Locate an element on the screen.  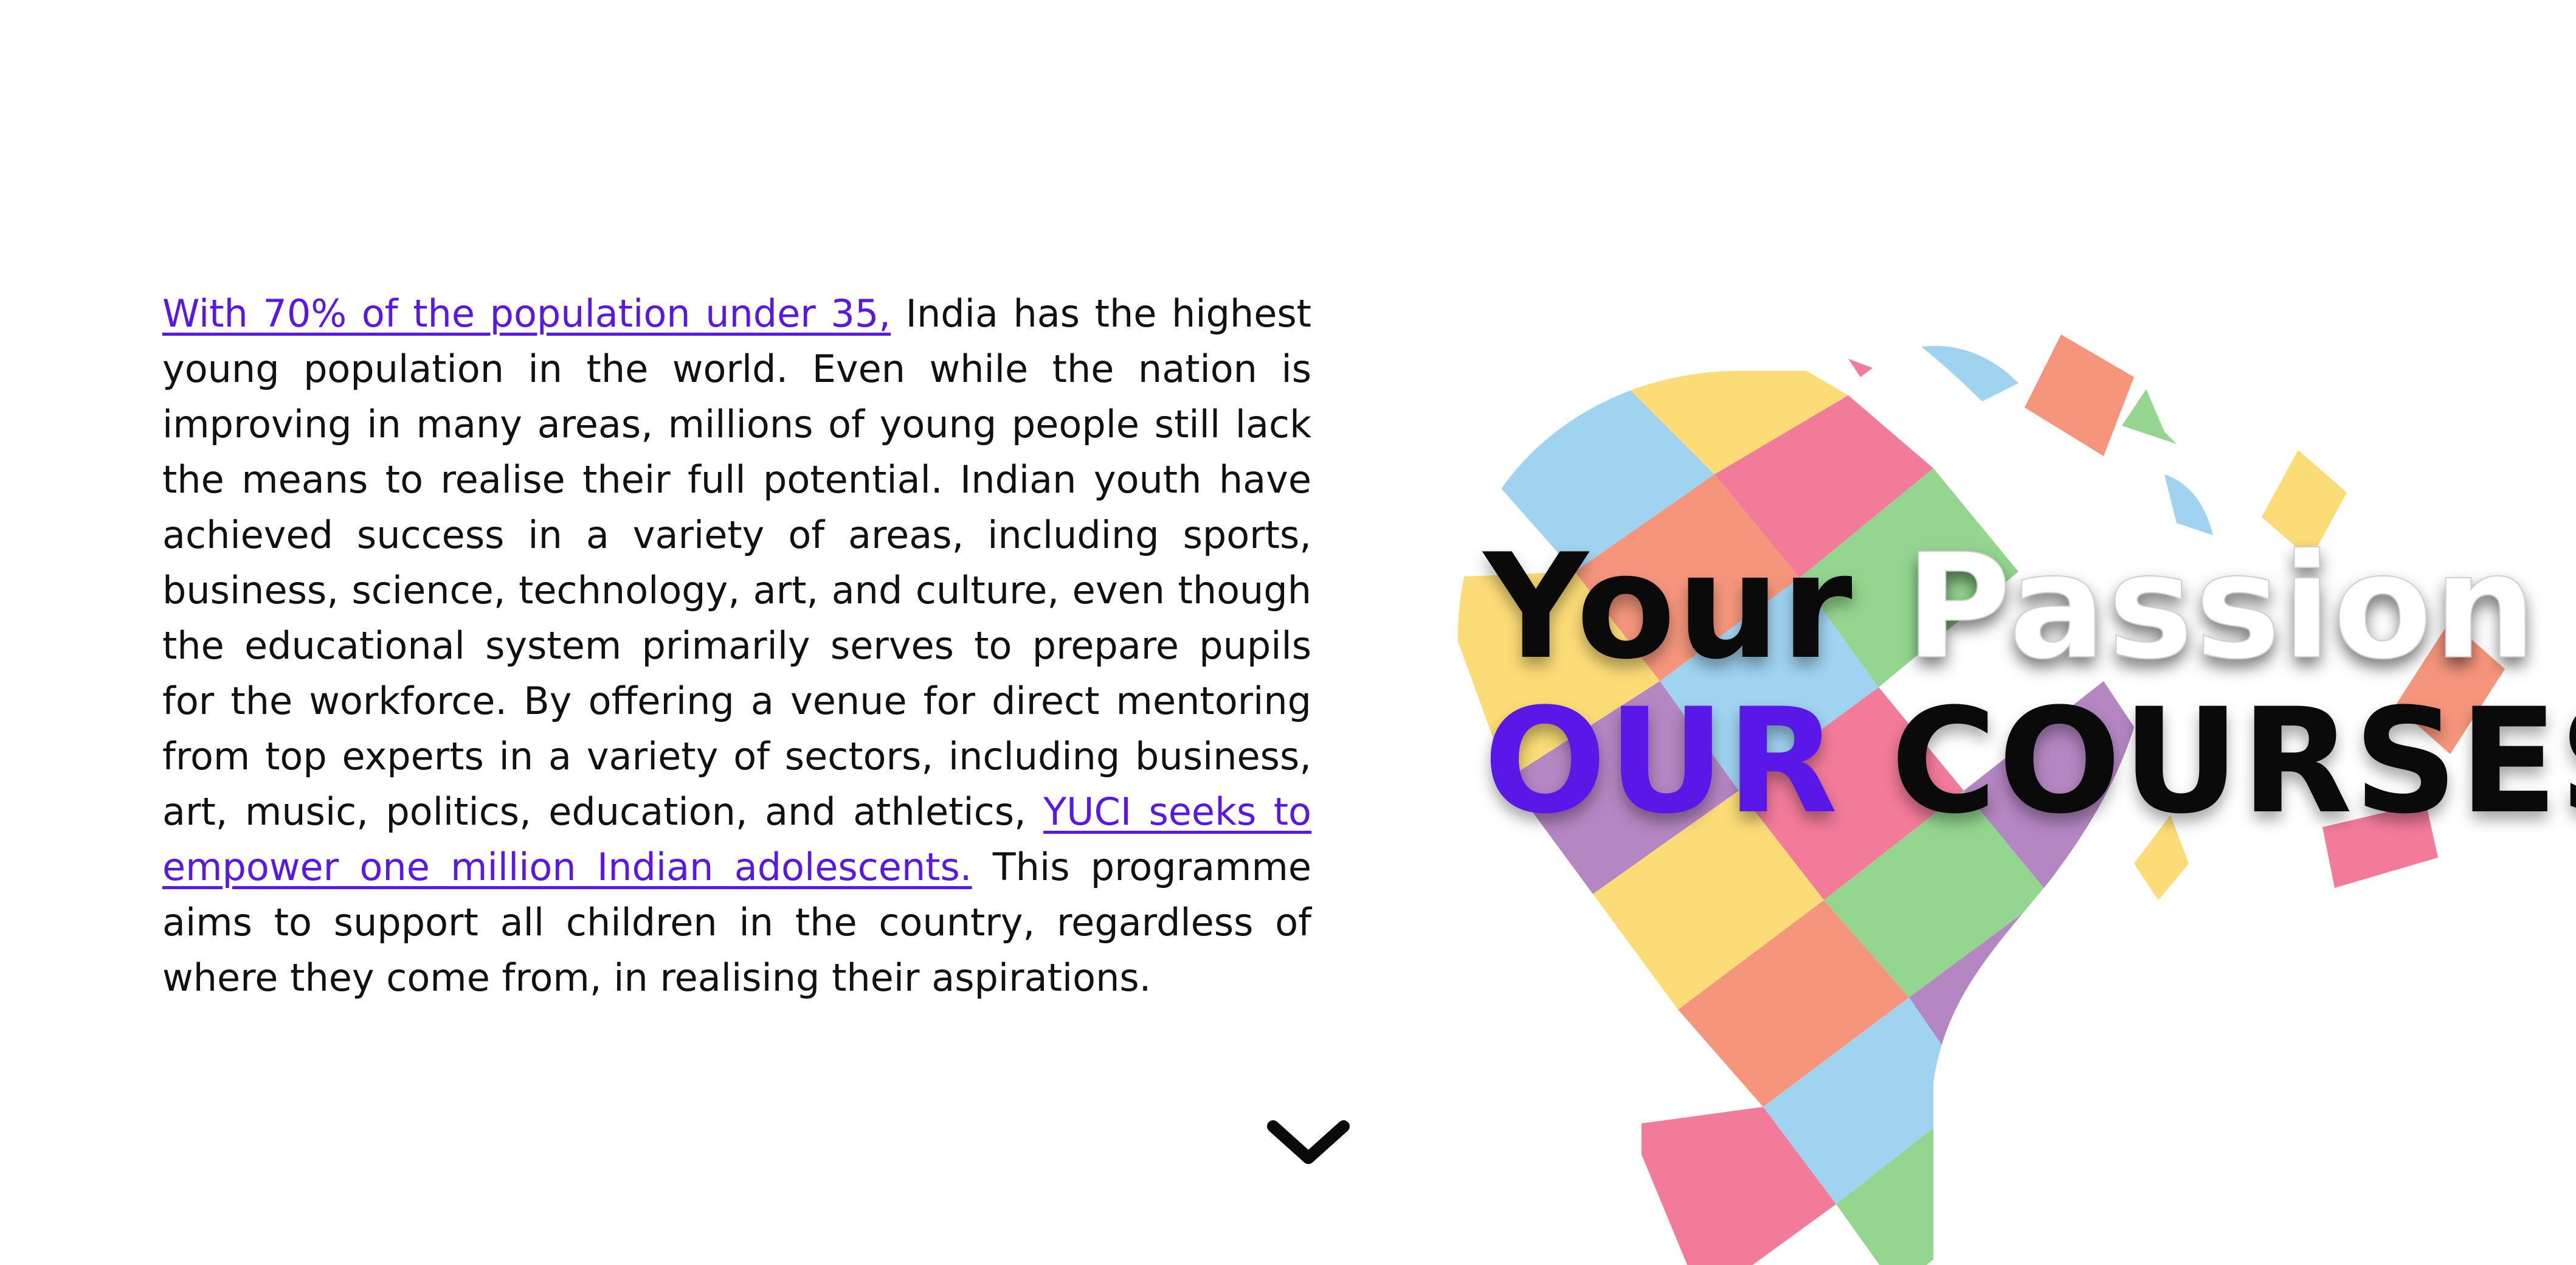
headline-row-1: Your Passion is located at coordinates (2010, 608).